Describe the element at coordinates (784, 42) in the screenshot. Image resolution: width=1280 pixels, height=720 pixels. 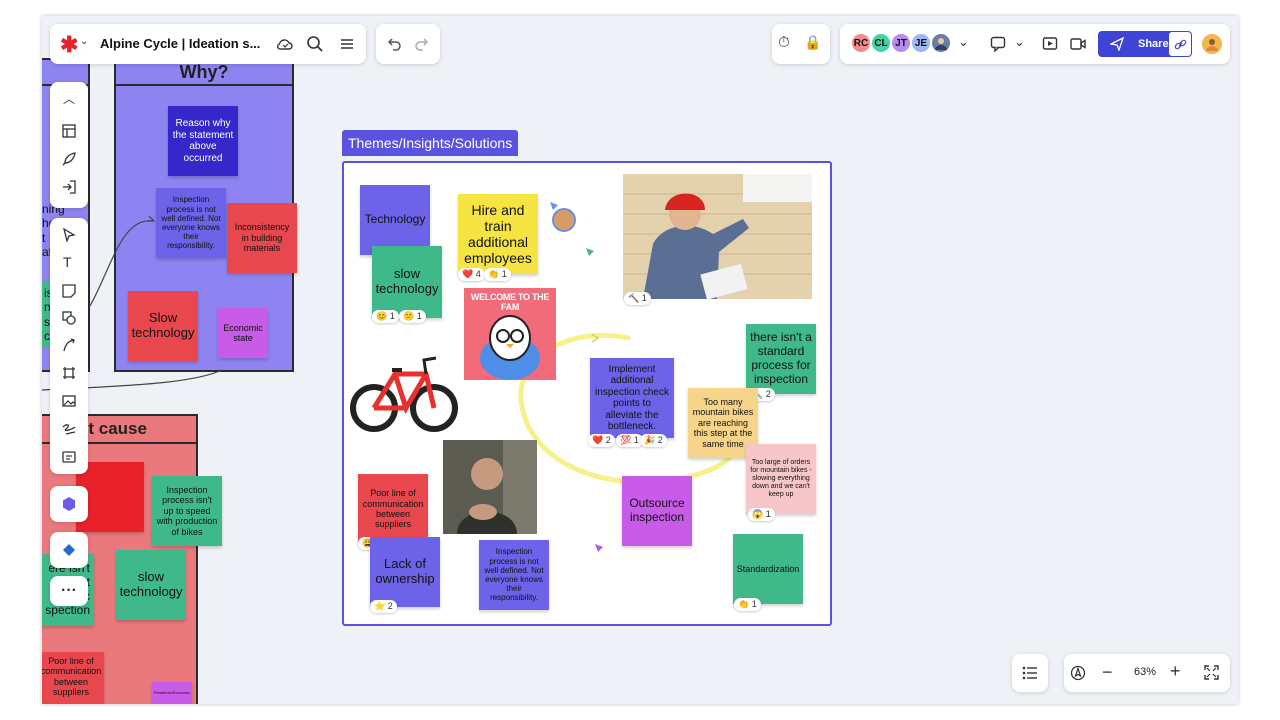
I see `timer-icon: ⏱` at that location.